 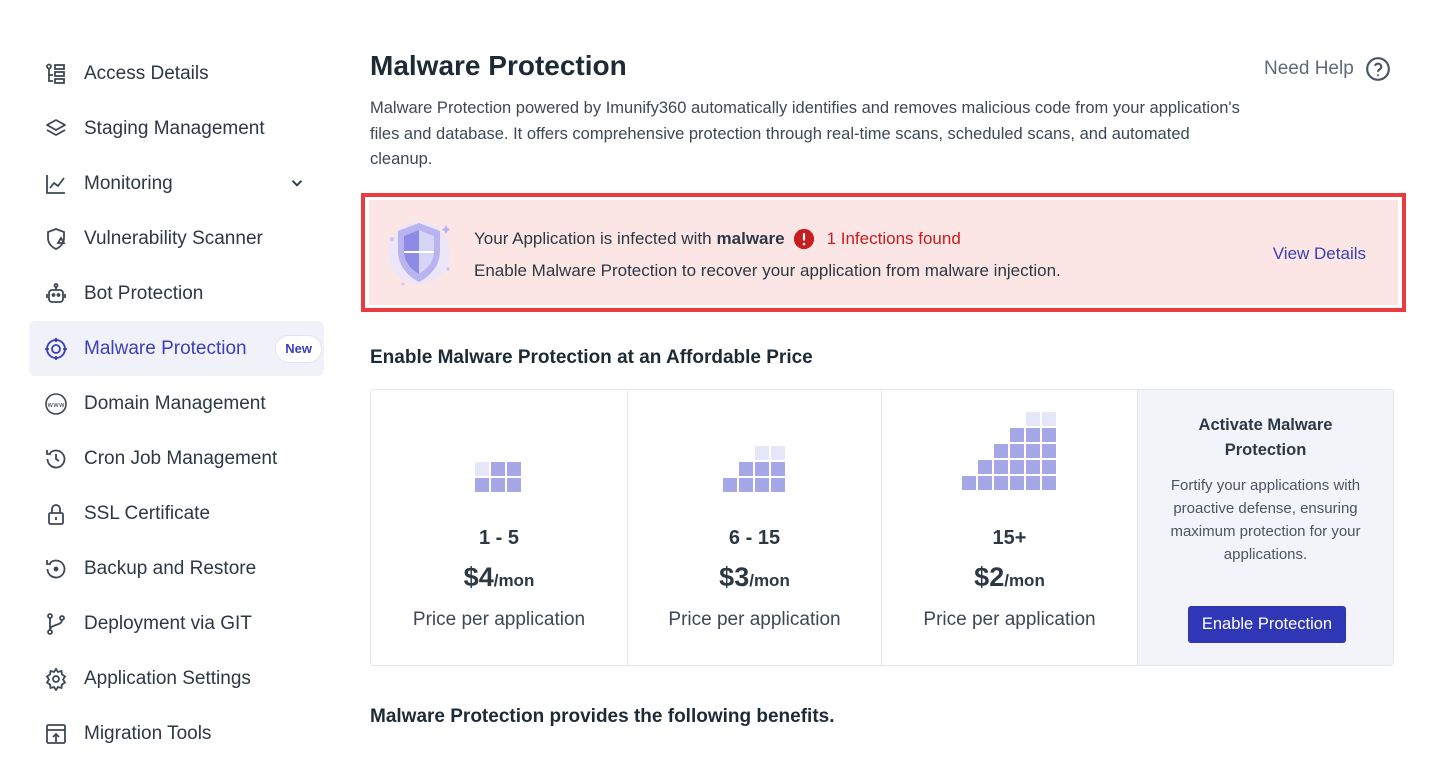 I want to click on chevron-down-icon, so click(x=297, y=183).